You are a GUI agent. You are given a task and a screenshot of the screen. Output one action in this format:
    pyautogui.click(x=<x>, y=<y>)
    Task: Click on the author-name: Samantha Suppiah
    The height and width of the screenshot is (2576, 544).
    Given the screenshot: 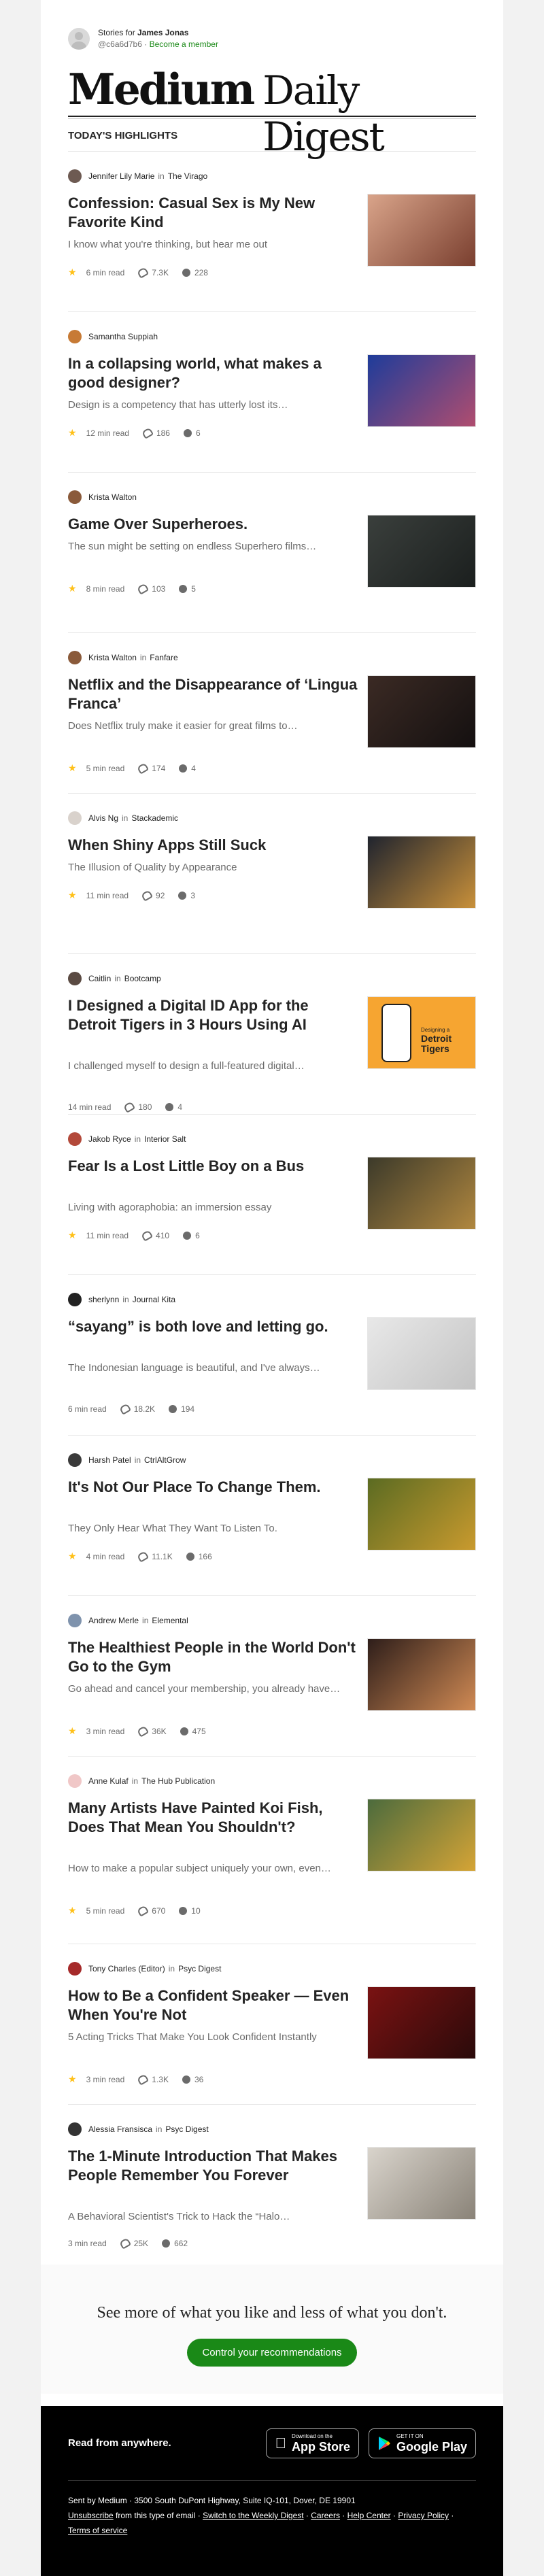 What is the action you would take?
    pyautogui.click(x=123, y=336)
    